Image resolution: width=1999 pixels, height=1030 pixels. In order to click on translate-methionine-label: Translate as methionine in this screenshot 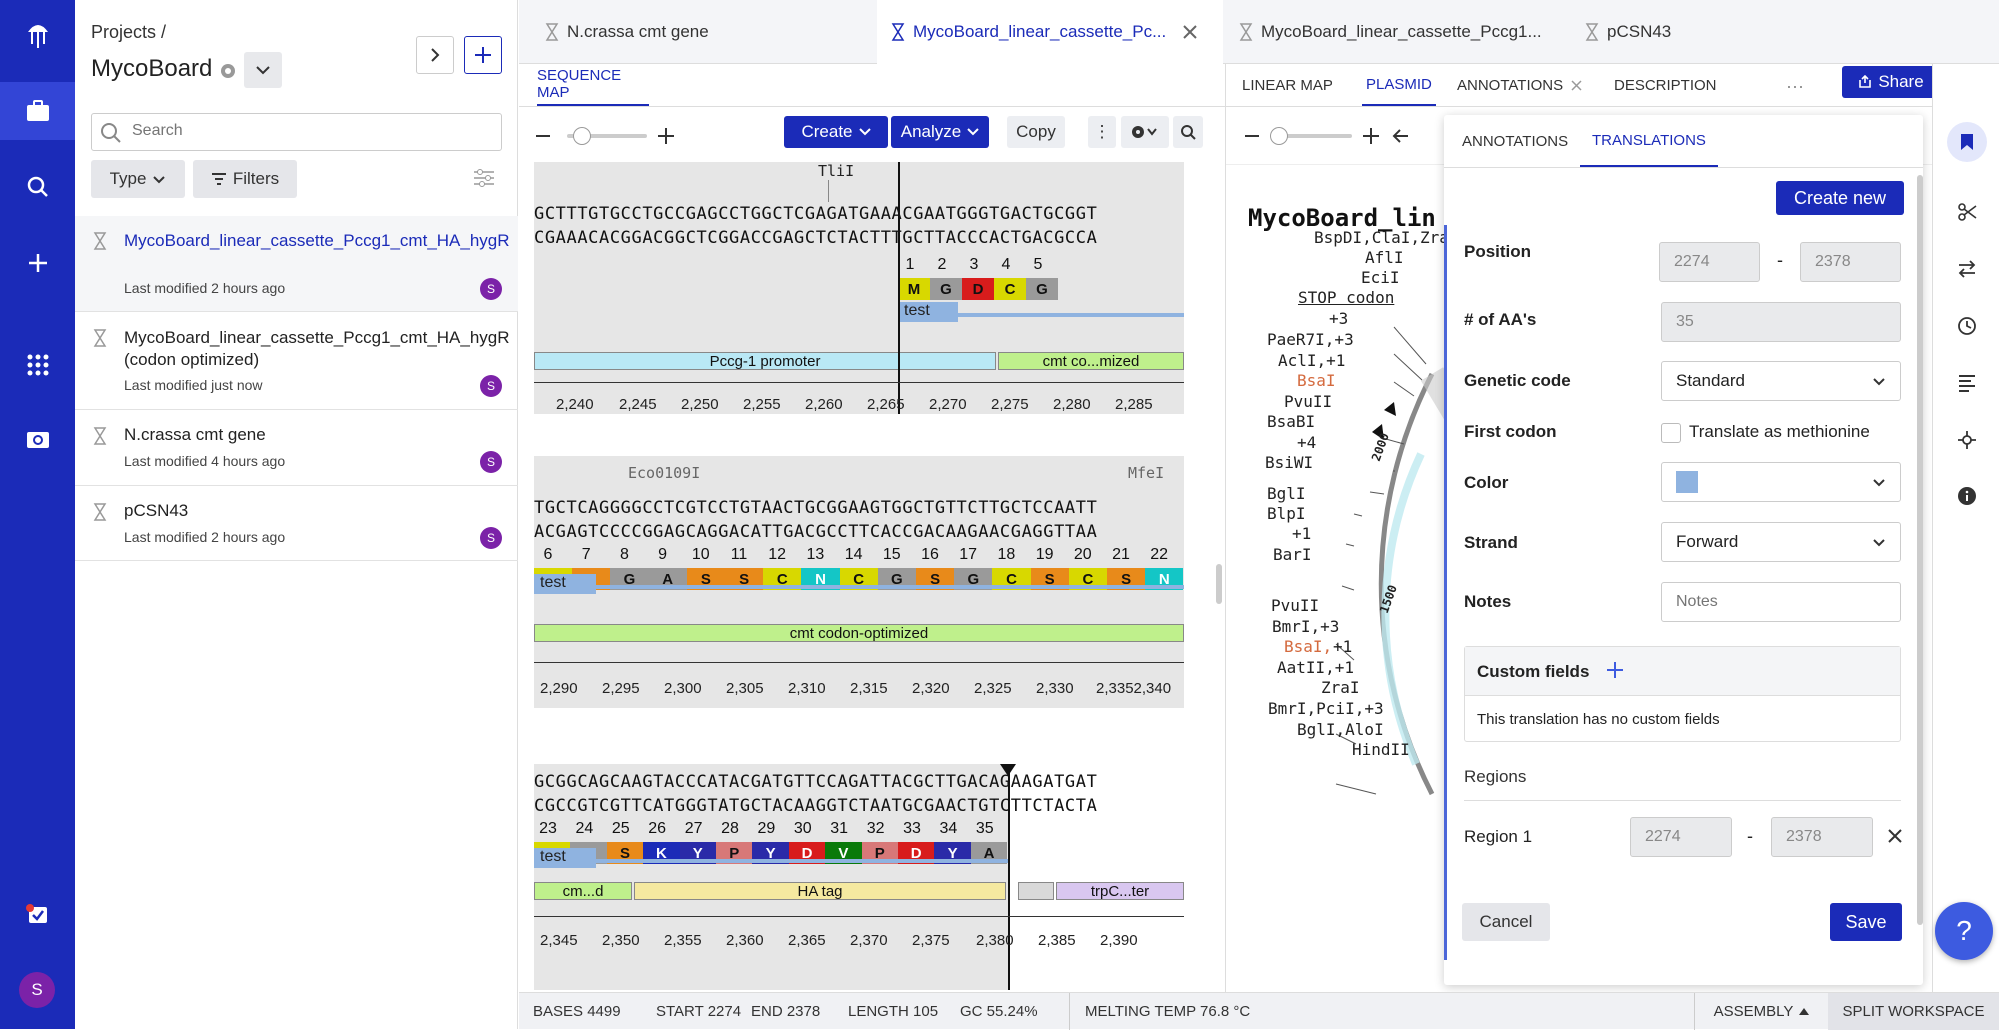, I will do `click(1779, 432)`.